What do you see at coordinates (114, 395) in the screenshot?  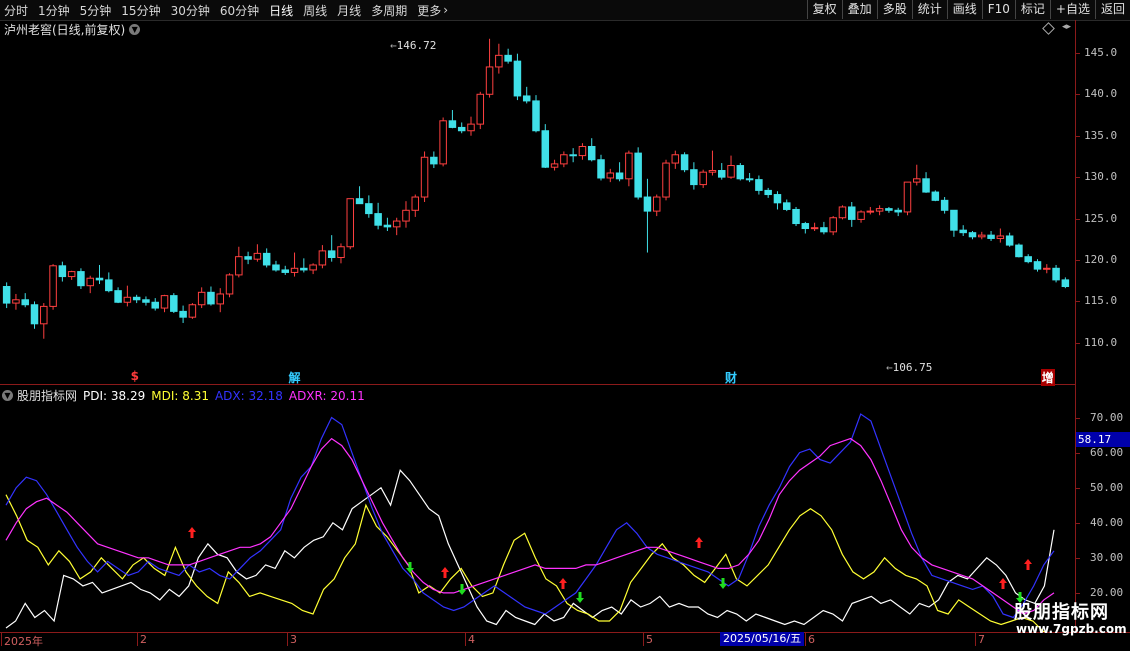 I see `pdi-label: PDI: 38.29` at bounding box center [114, 395].